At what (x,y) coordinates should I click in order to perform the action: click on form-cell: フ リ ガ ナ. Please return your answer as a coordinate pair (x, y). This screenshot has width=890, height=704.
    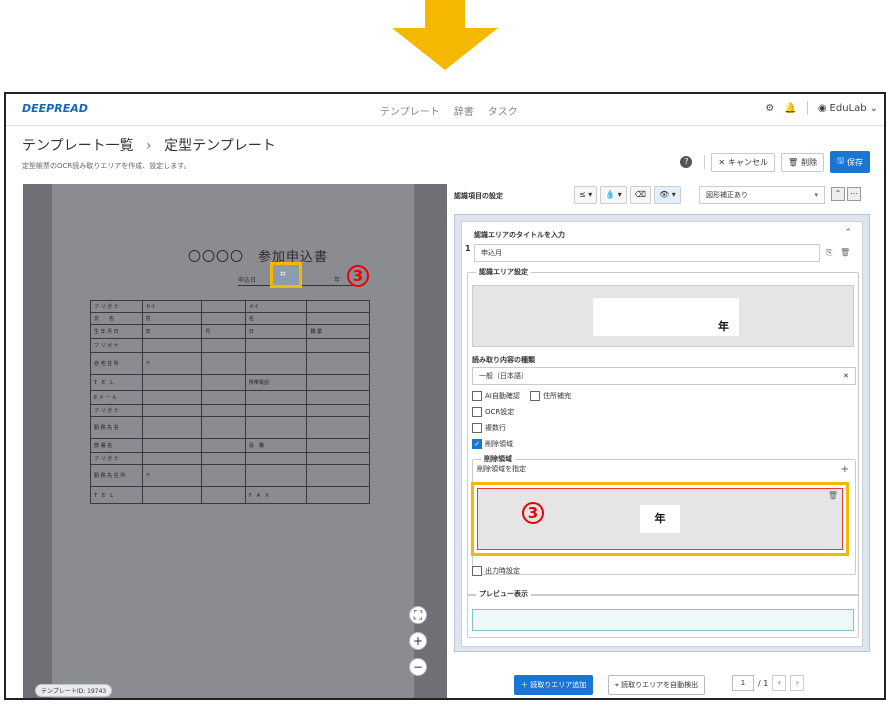
    Looking at the image, I should click on (117, 458).